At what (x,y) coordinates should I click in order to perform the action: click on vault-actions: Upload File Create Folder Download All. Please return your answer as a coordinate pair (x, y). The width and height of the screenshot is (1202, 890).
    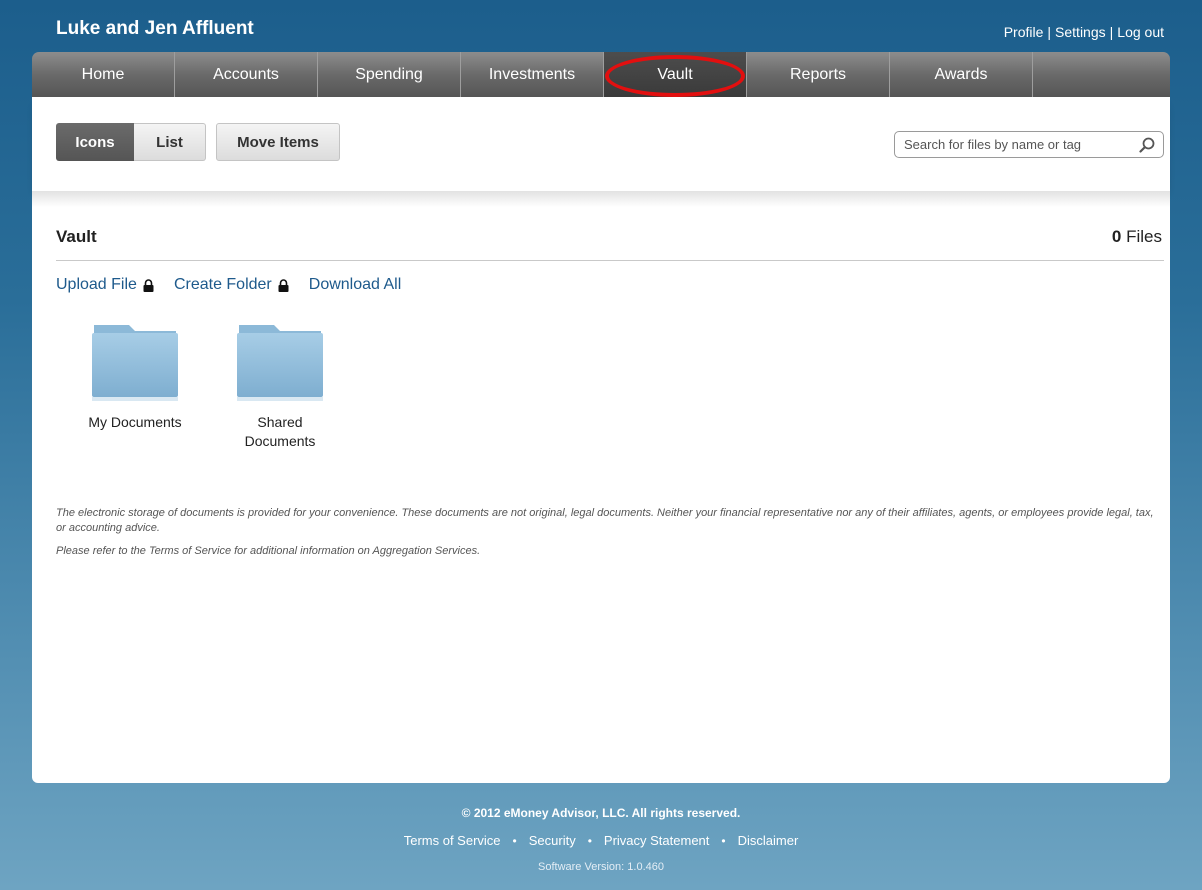
    Looking at the image, I should click on (238, 285).